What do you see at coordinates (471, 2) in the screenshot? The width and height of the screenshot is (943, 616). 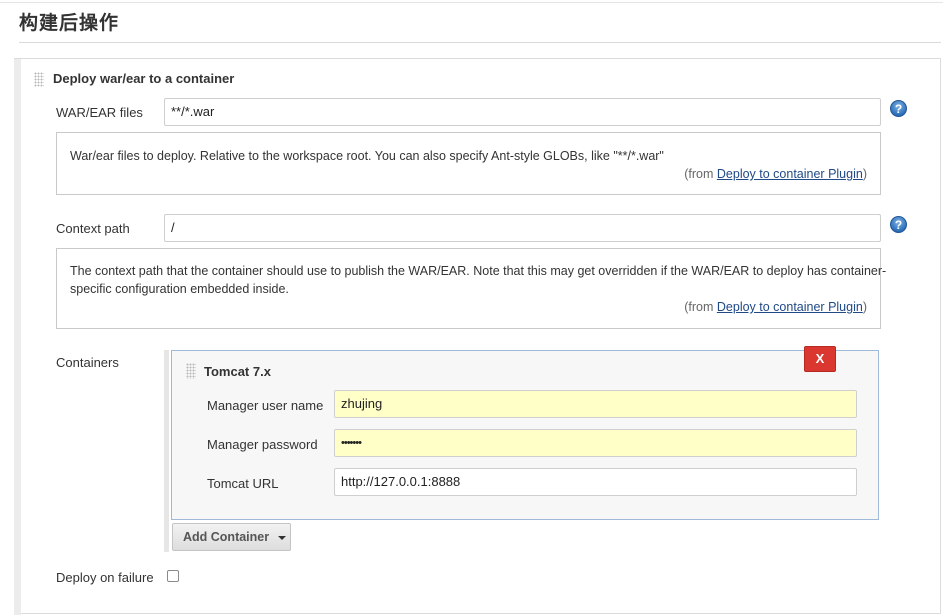 I see `top-divider` at bounding box center [471, 2].